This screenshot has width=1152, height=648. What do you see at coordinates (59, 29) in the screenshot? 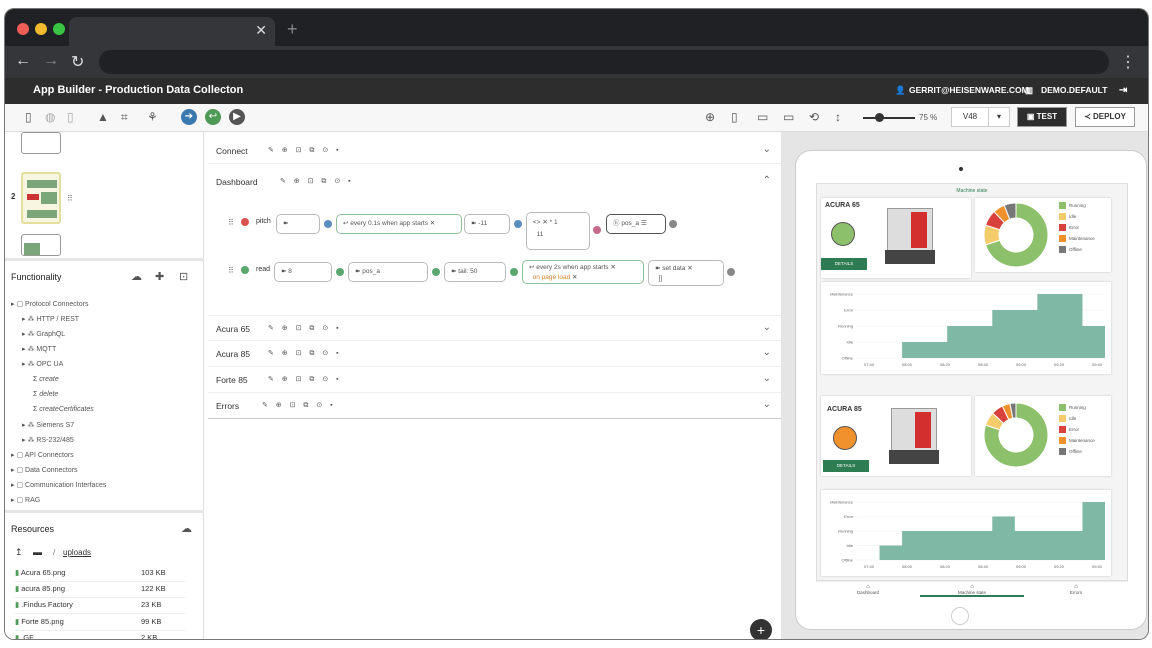
I see `maximize-dot` at bounding box center [59, 29].